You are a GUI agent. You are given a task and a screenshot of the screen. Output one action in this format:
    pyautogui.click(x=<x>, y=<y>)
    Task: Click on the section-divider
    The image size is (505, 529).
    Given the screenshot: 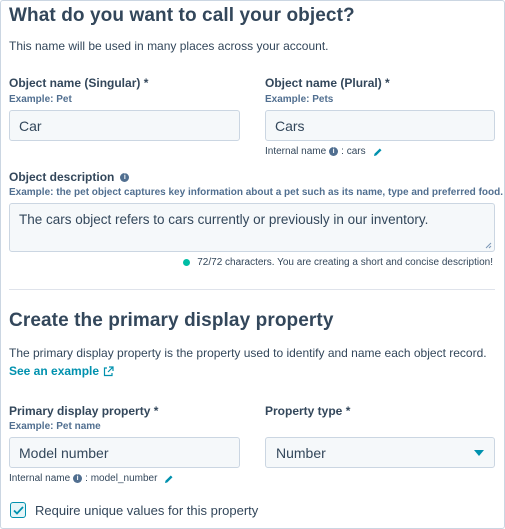 What is the action you would take?
    pyautogui.click(x=252, y=289)
    